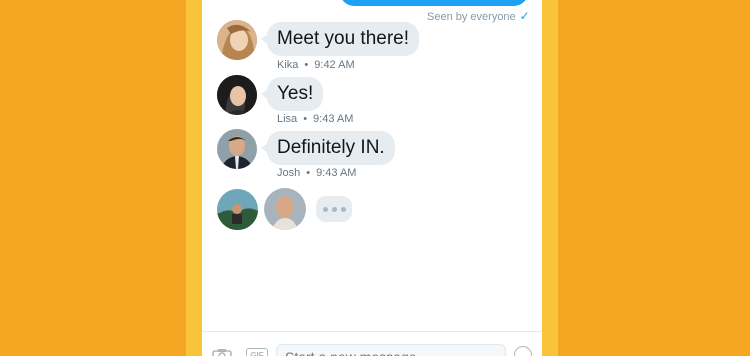  I want to click on message-meta: Kika • 9:42 AM, so click(316, 65).